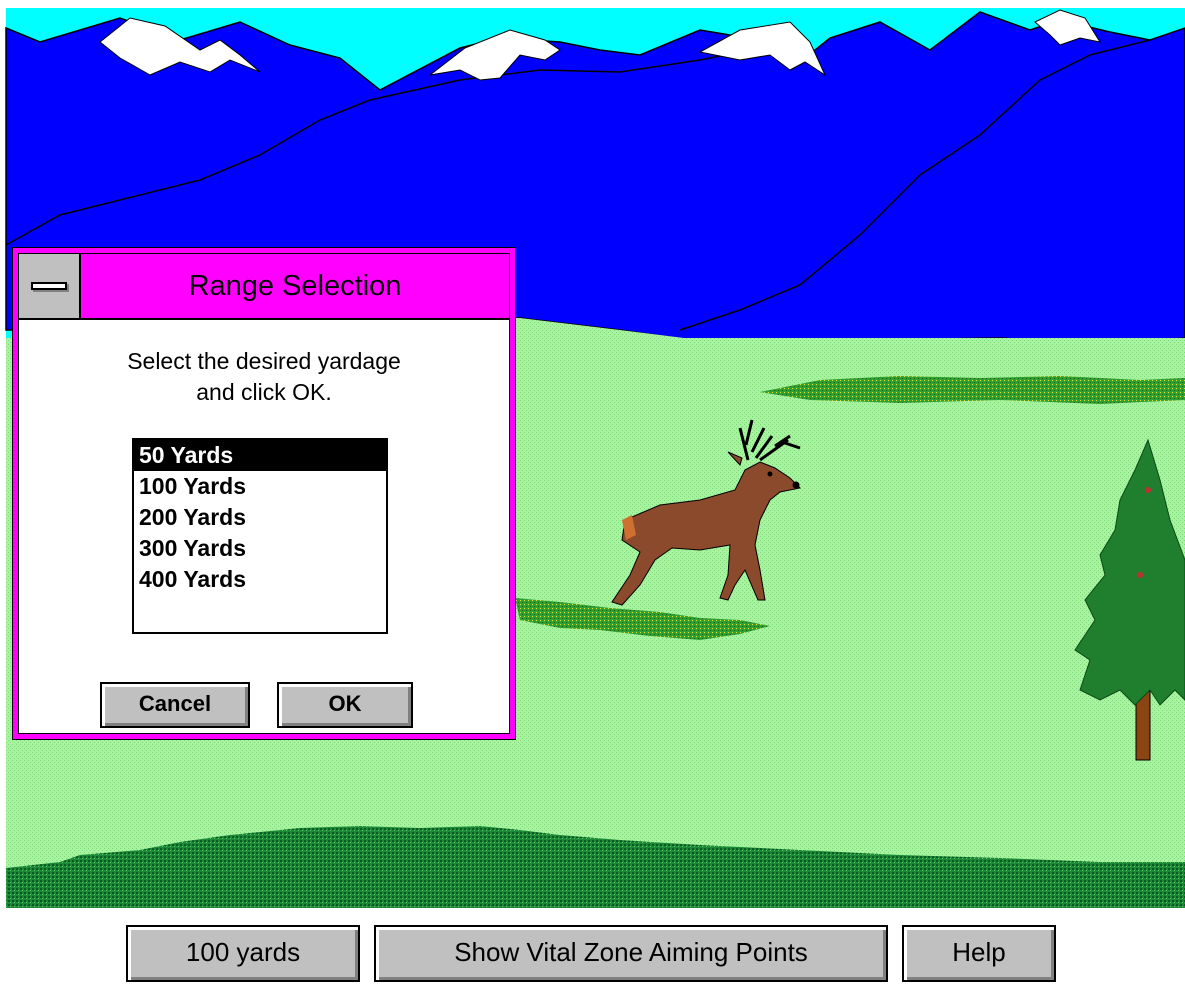  What do you see at coordinates (345, 705) in the screenshot?
I see `ok-button: OK` at bounding box center [345, 705].